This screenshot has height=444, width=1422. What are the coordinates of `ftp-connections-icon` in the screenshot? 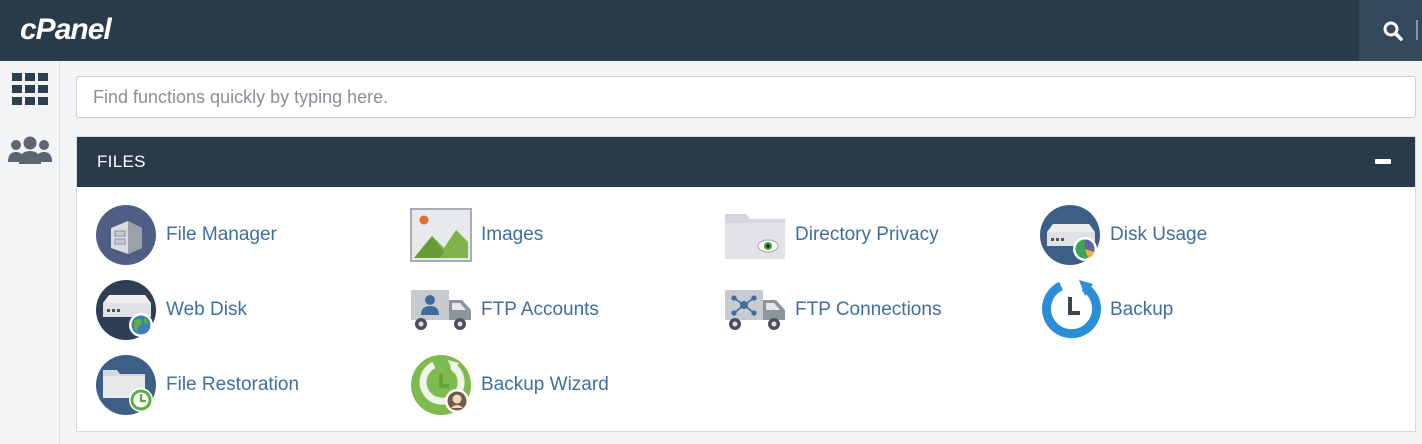 It's located at (755, 310).